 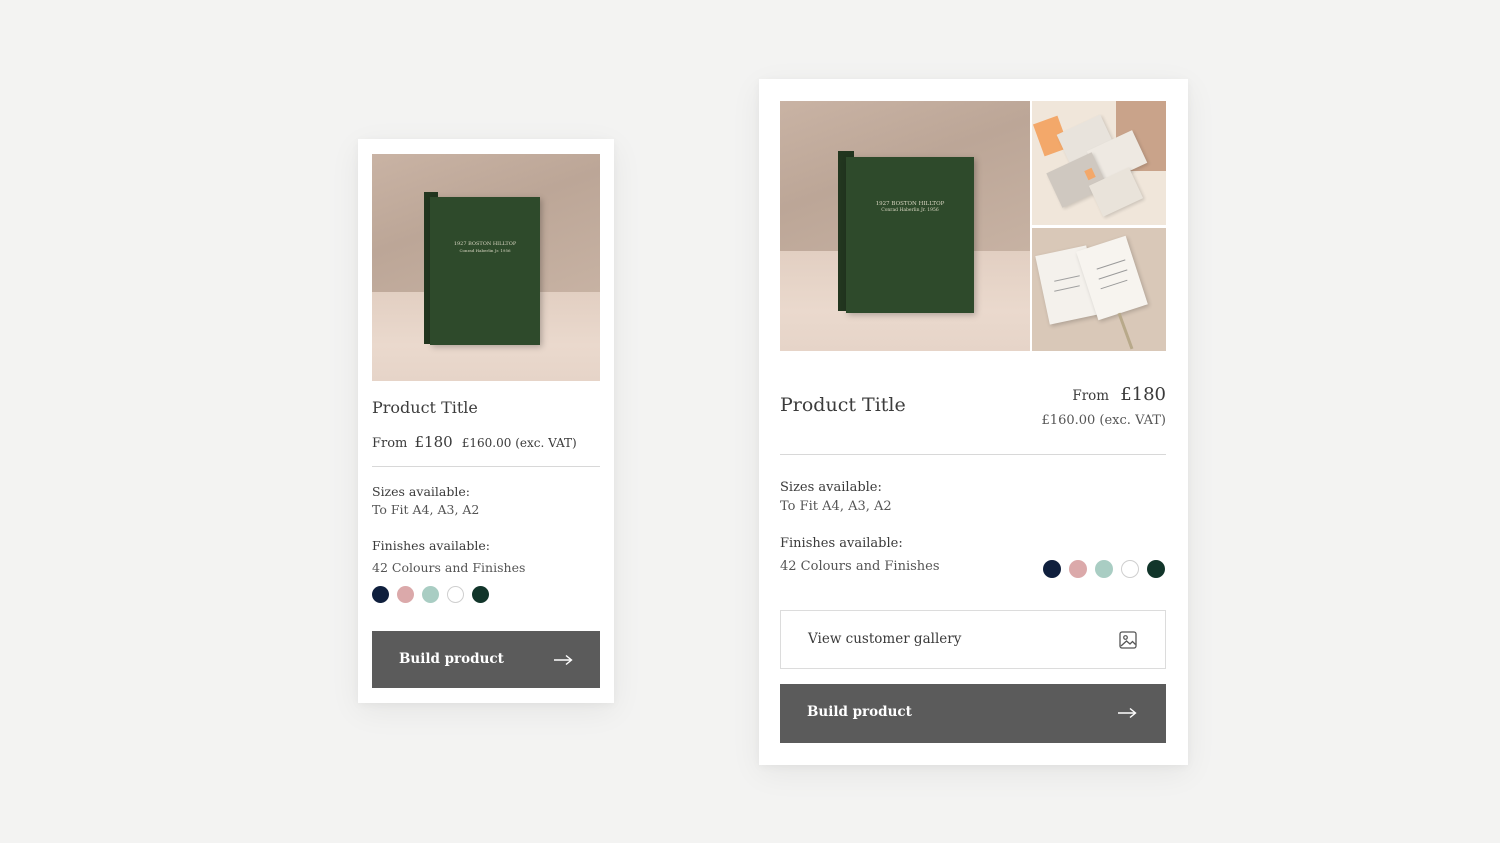 I want to click on price-row: From £180, so click(x=1119, y=394).